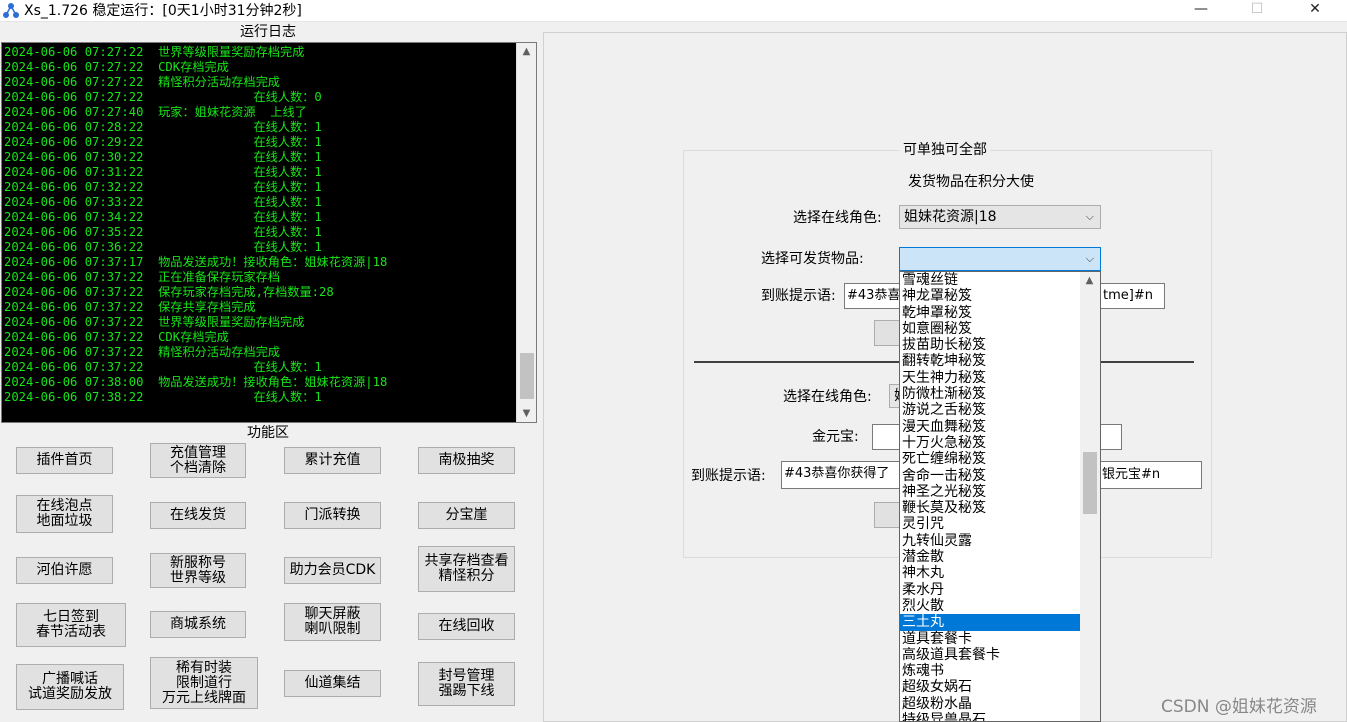 This screenshot has width=1347, height=722. Describe the element at coordinates (827, 397) in the screenshot. I see `role-label-2: 选择在线角色:` at that location.